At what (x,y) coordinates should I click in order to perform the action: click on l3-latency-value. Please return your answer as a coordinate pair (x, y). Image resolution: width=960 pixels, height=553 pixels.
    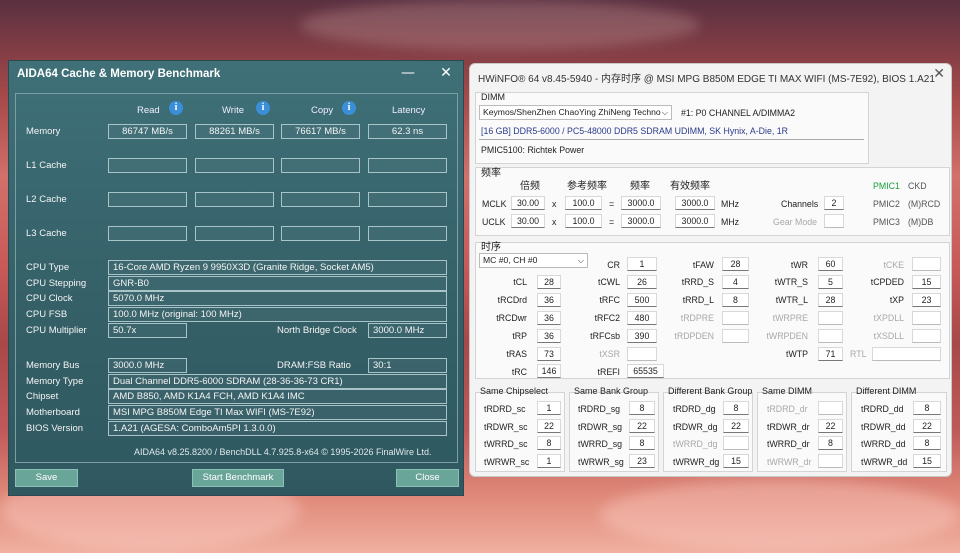
    Looking at the image, I should click on (407, 233).